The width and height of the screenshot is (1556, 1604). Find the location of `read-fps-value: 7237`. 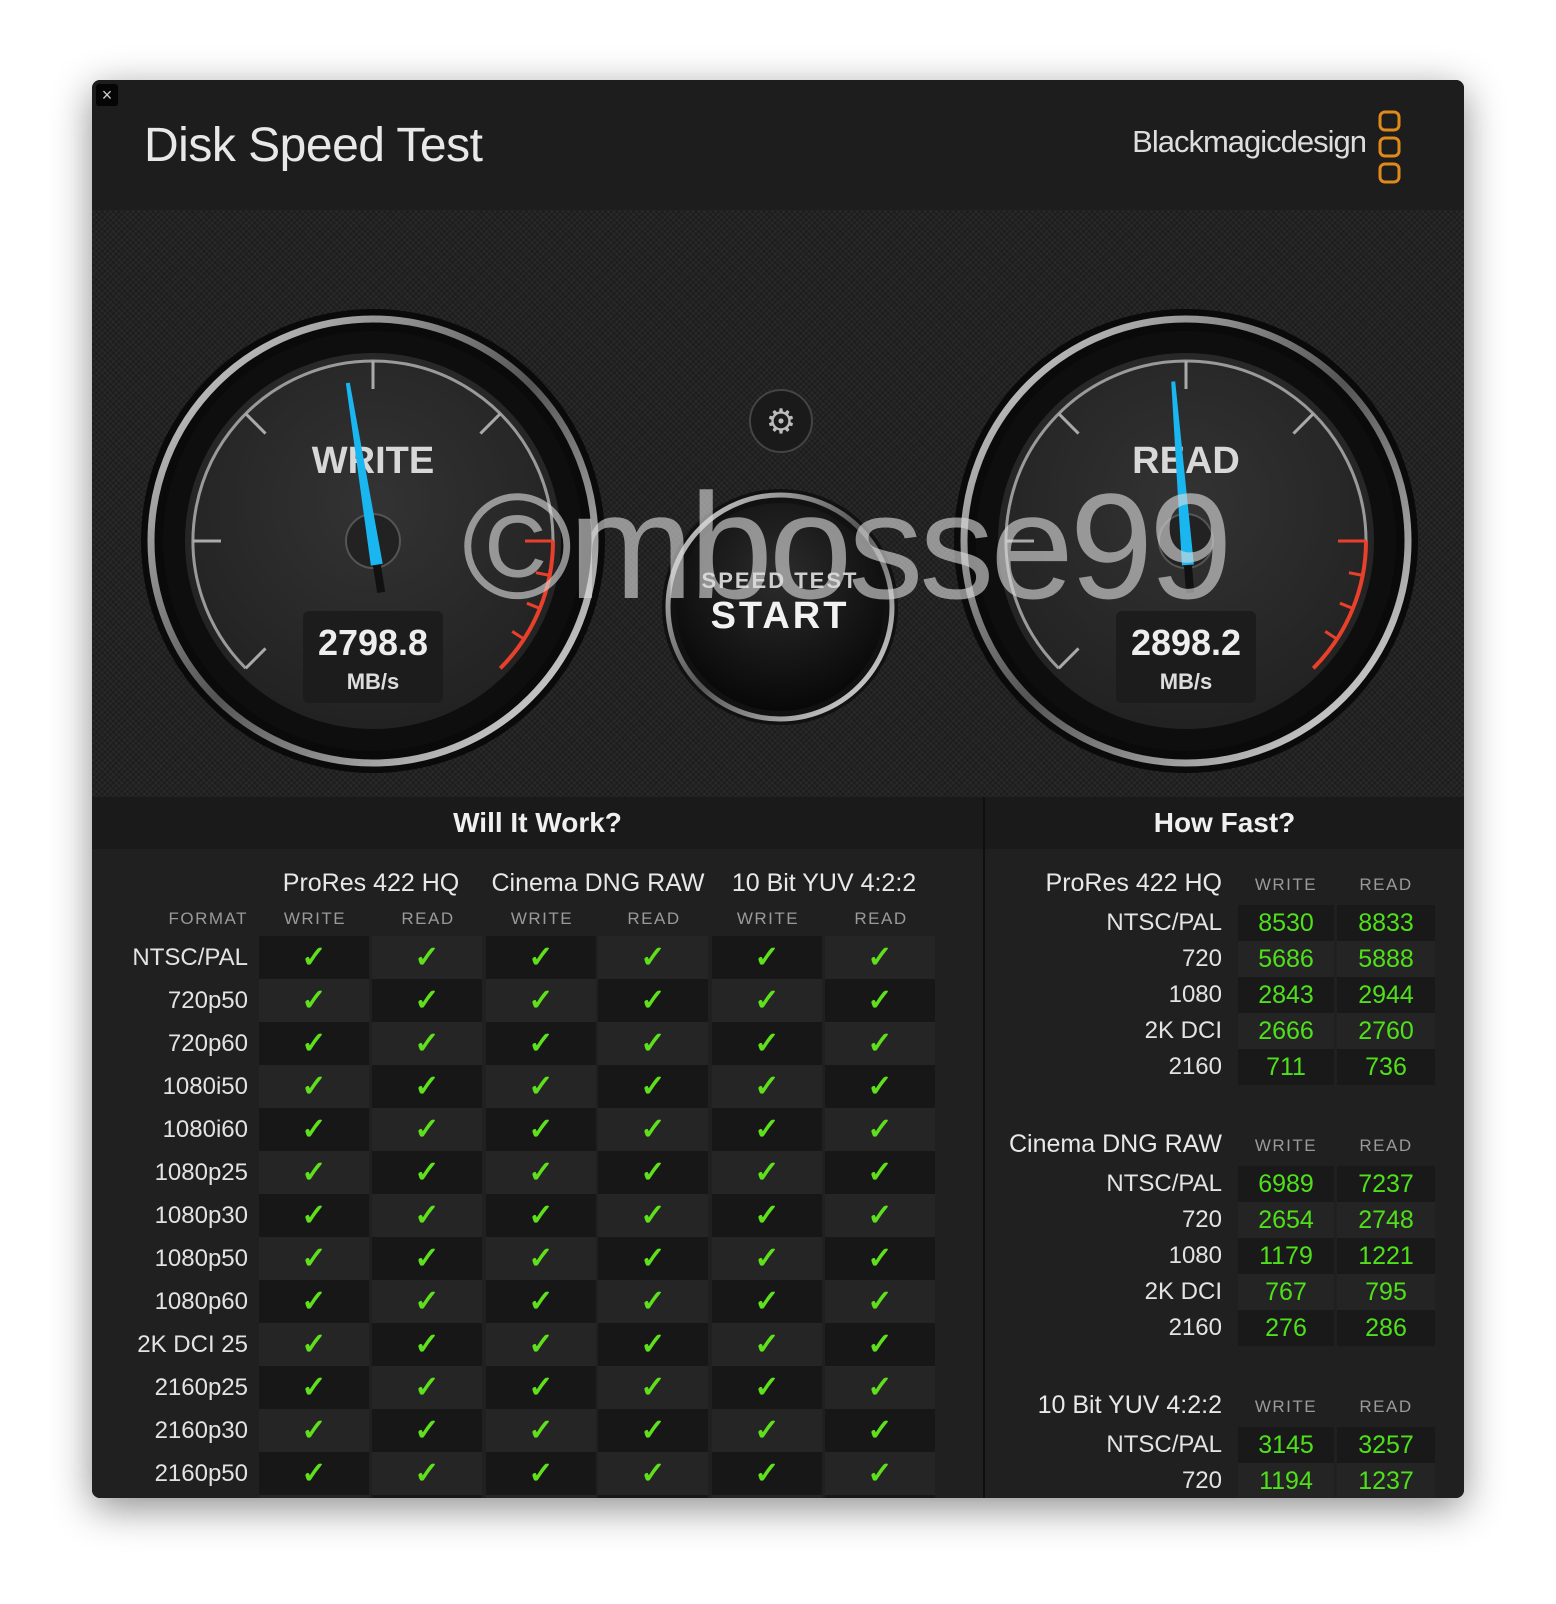

read-fps-value: 7237 is located at coordinates (1386, 1184).